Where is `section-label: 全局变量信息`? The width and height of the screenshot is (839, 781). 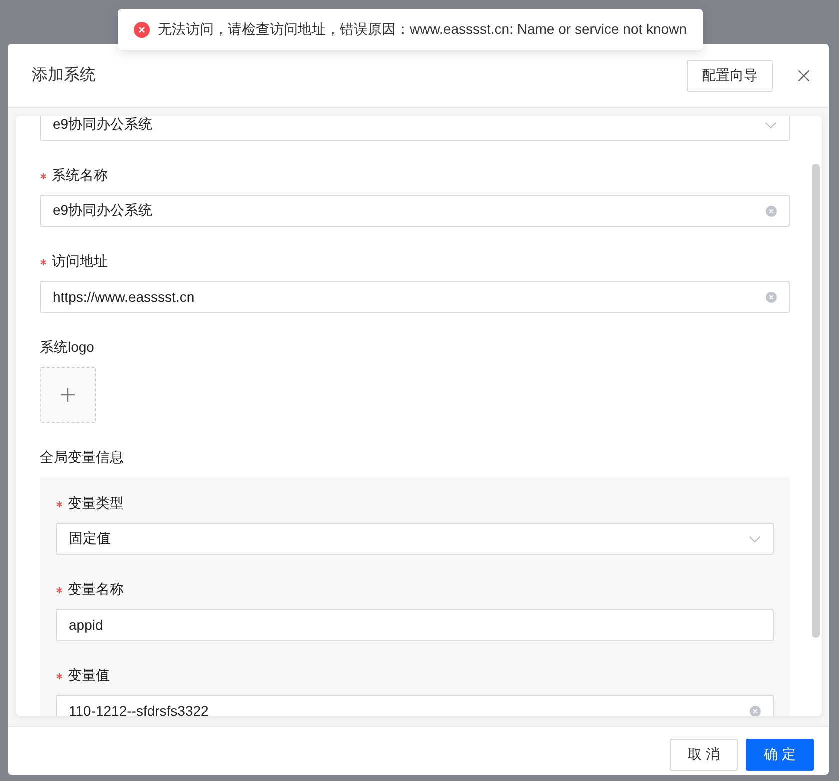
section-label: 全局变量信息 is located at coordinates (82, 457).